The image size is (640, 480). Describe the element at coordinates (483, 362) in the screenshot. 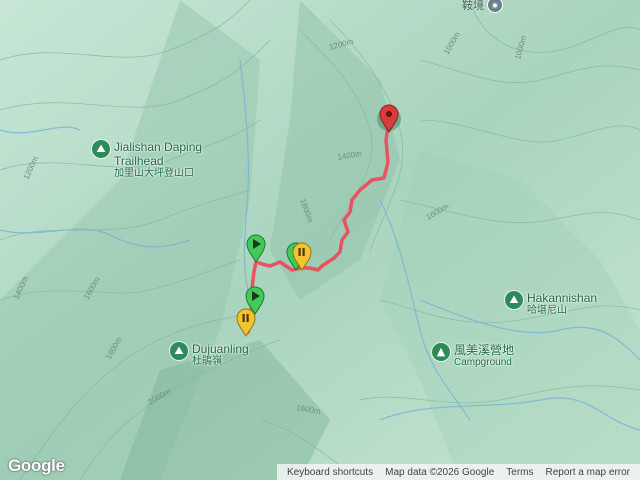

I see `poi-subtitle: Campground` at that location.